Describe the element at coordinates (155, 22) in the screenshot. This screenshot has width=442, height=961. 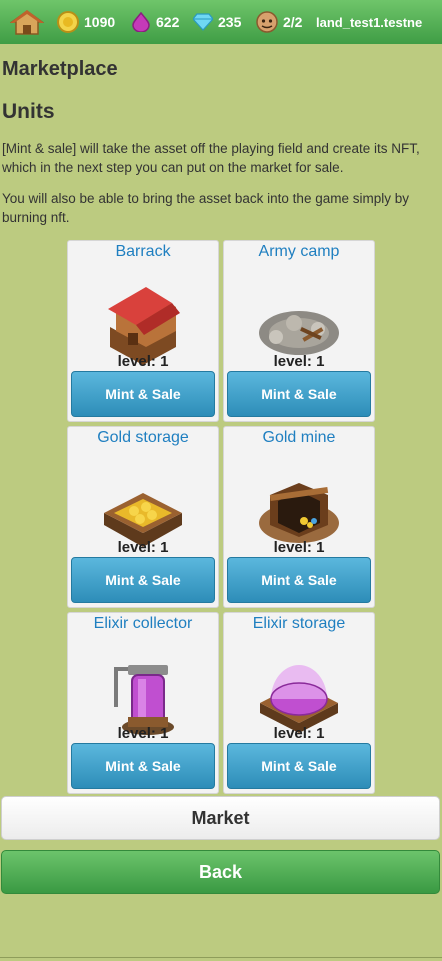
I see `elixir-counter: 622` at that location.